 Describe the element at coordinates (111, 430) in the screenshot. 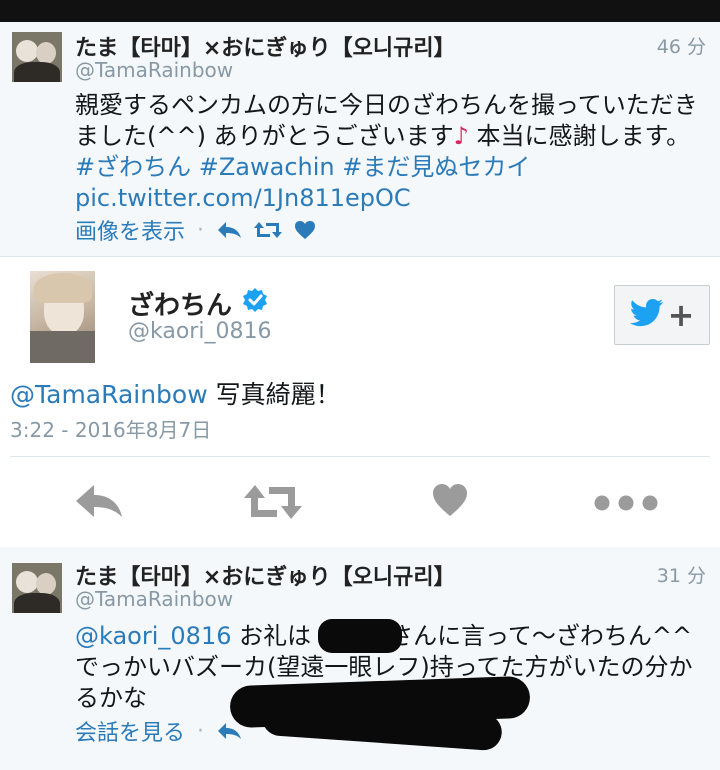

I see `tweet-date: 3:22 - 2016年8月7日` at that location.